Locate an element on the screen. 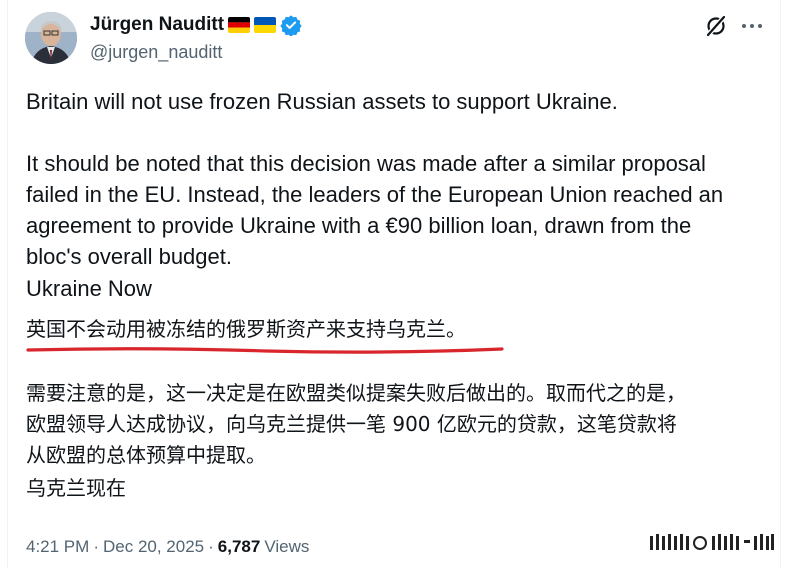 This screenshot has width=789, height=568. avatar is located at coordinates (51, 38).